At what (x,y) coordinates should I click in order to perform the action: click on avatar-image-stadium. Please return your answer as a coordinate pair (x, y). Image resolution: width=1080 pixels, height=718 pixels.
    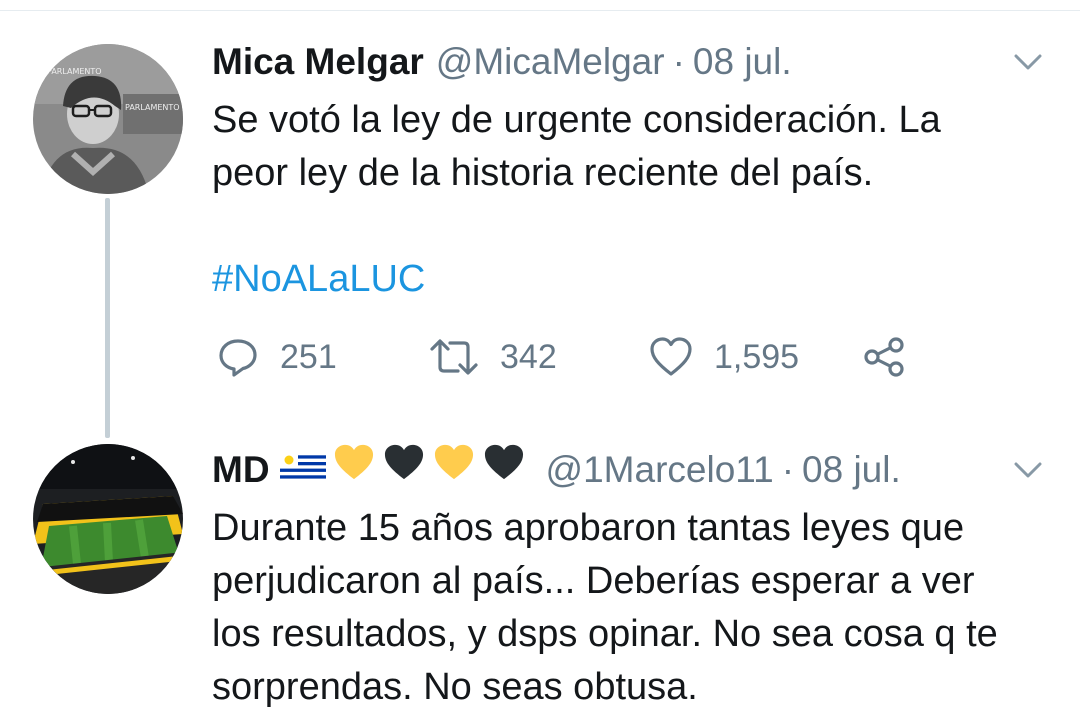
    Looking at the image, I should click on (108, 519).